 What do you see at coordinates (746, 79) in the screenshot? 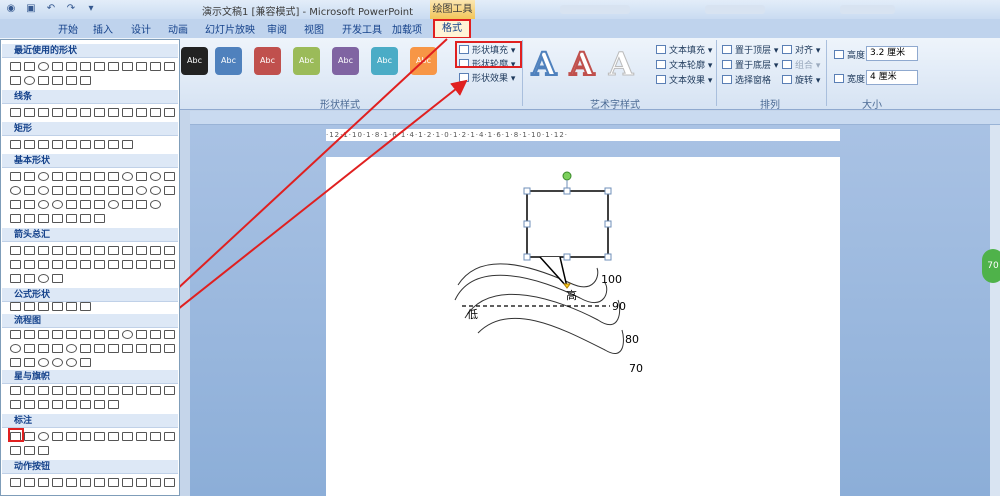
I see `selection-pane-button: 选择窗格` at bounding box center [746, 79].